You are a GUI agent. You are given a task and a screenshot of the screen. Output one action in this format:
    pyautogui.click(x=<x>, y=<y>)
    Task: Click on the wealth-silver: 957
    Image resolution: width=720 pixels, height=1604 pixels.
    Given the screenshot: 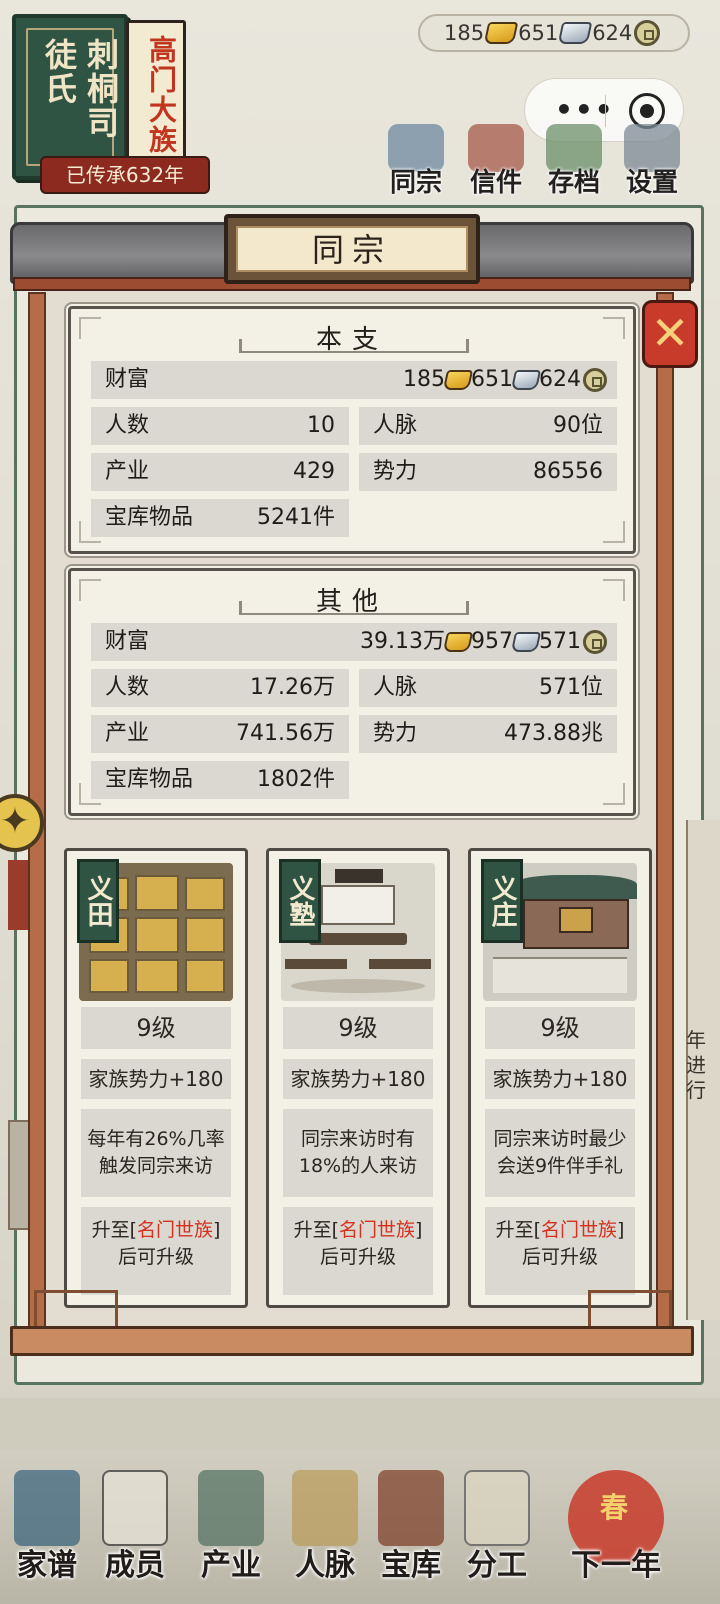 What is the action you would take?
    pyautogui.click(x=492, y=641)
    